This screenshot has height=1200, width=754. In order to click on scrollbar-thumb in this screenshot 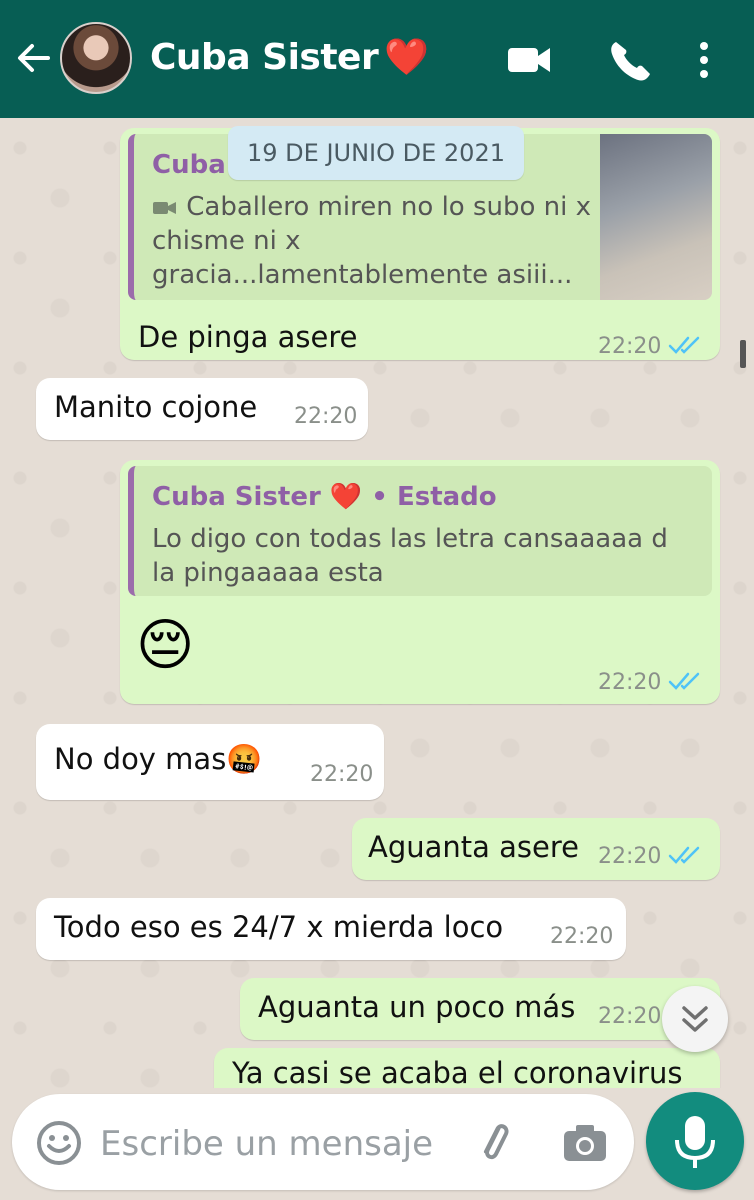, I will do `click(743, 354)`.